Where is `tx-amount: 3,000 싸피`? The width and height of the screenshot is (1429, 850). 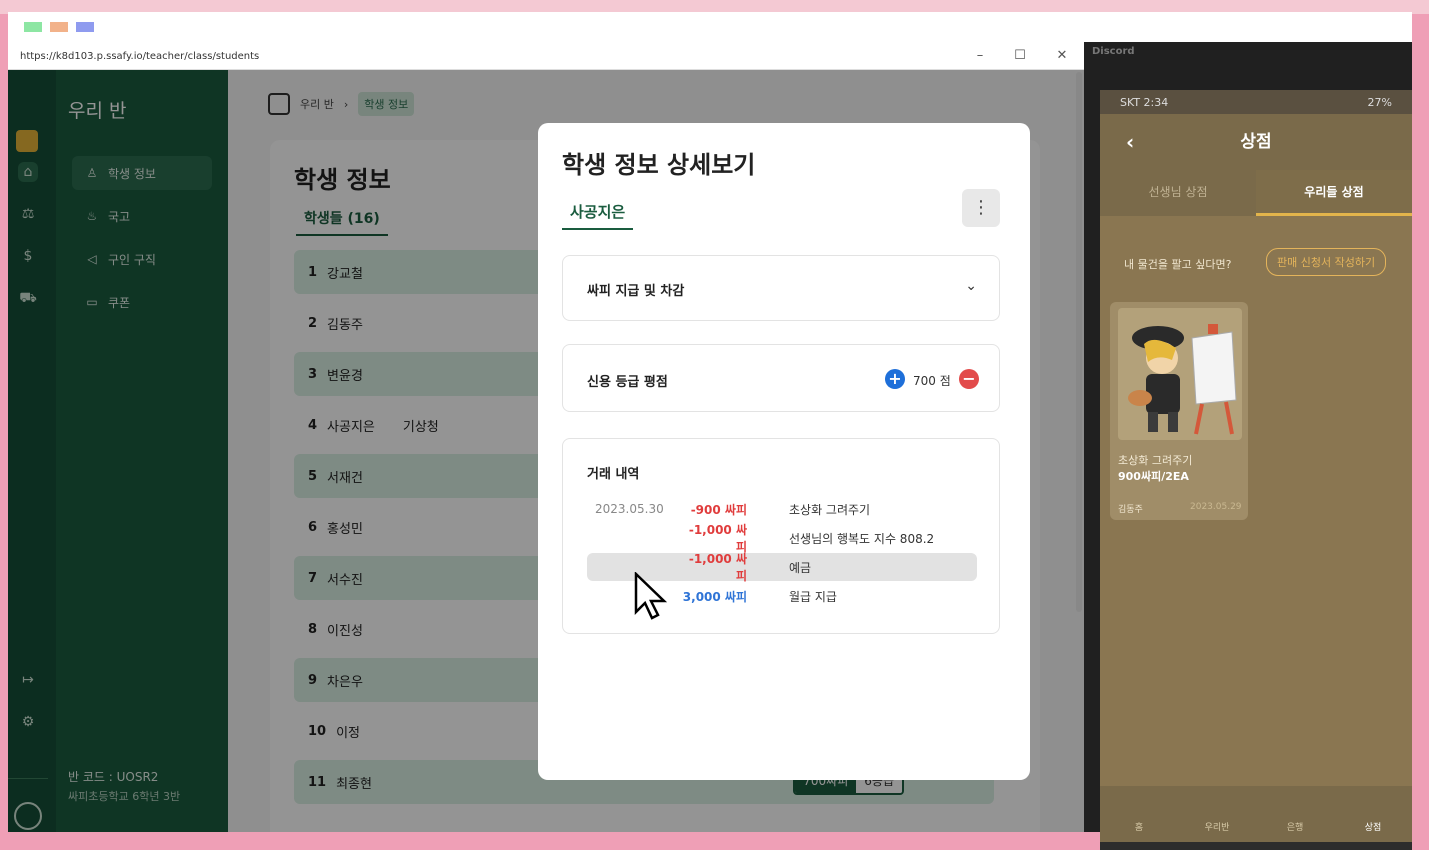
tx-amount: 3,000 싸피 is located at coordinates (714, 596).